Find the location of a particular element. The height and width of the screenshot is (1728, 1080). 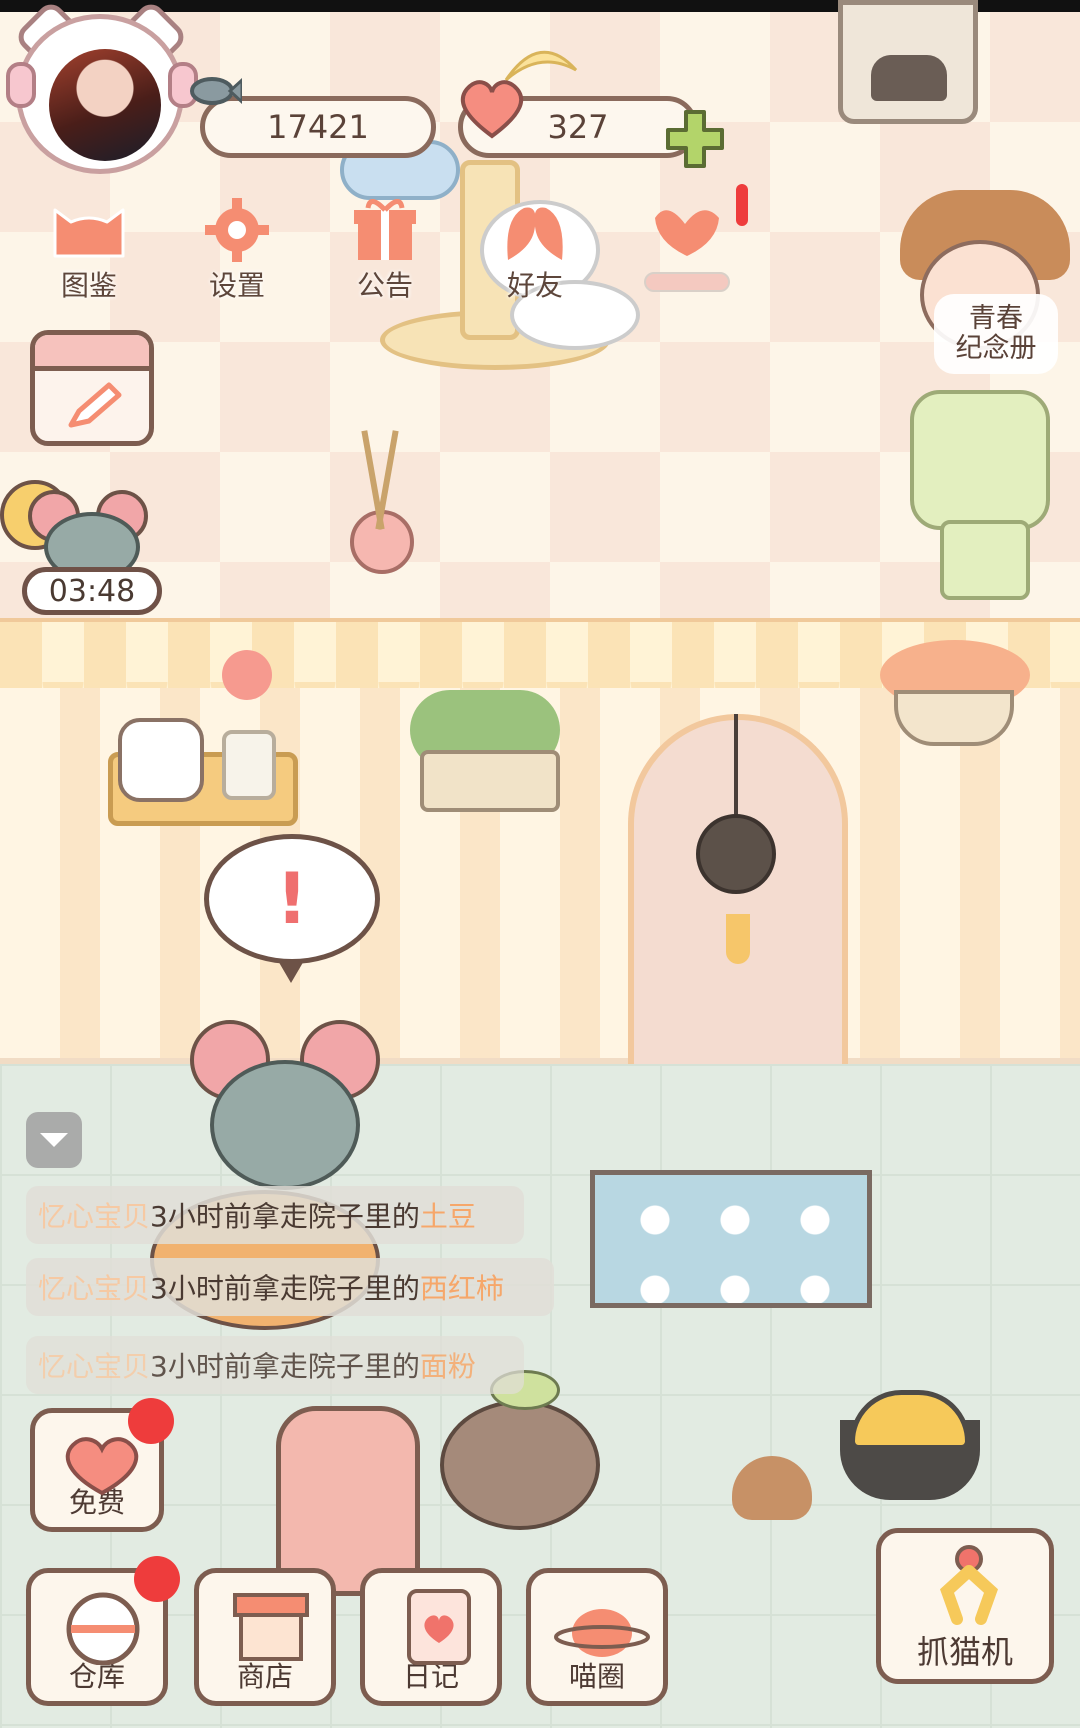

menu-announcements-label: 公告 is located at coordinates (384, 285).